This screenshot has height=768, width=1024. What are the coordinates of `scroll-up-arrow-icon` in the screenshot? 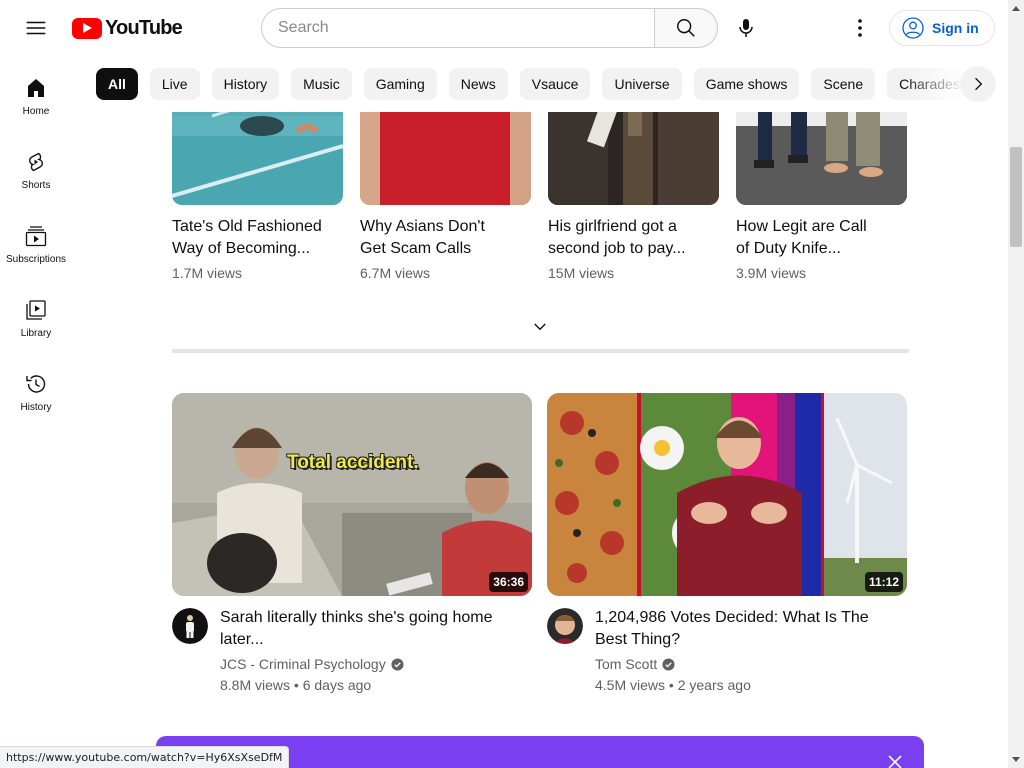 It's located at (1016, 8).